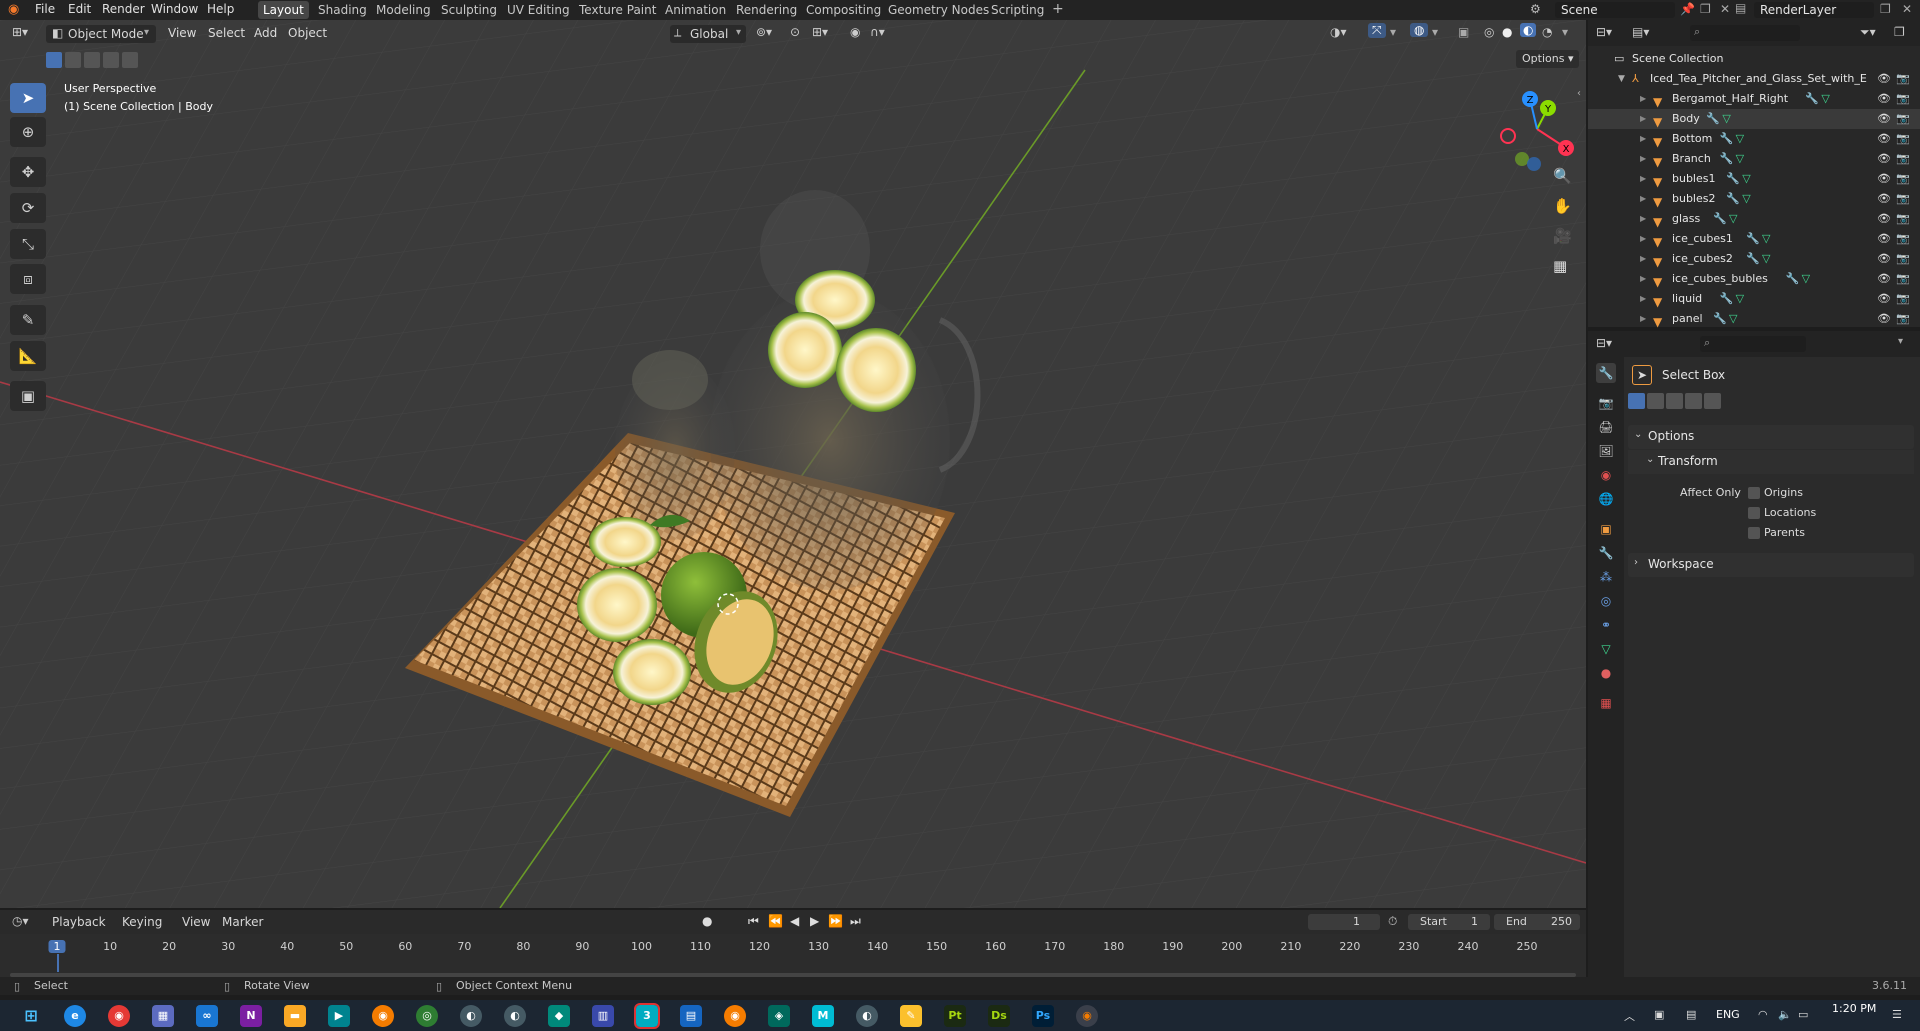  I want to click on app-icon-6: ▥, so click(603, 1016).